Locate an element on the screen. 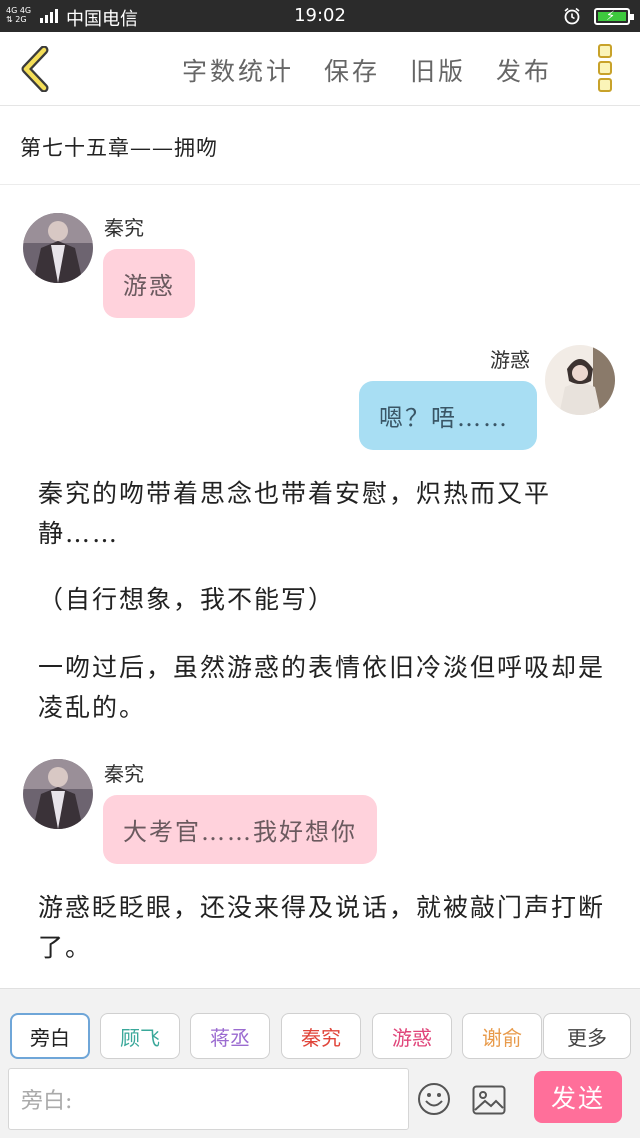 This screenshot has width=640, height=1138. role-tab-xie-yu: 谢俞 is located at coordinates (502, 1036).